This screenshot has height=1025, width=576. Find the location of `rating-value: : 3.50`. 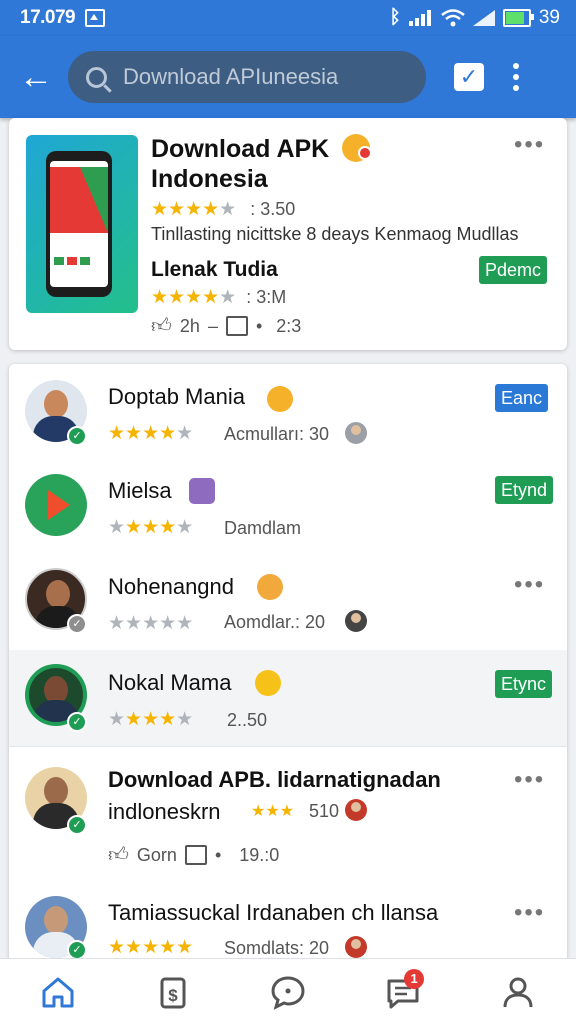

rating-value: : 3.50 is located at coordinates (273, 209).